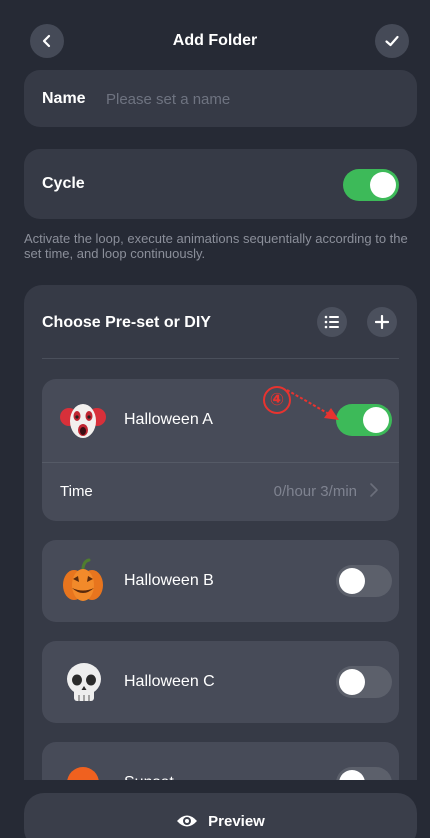  What do you see at coordinates (63, 183) in the screenshot?
I see `cycle-label: Cycle` at bounding box center [63, 183].